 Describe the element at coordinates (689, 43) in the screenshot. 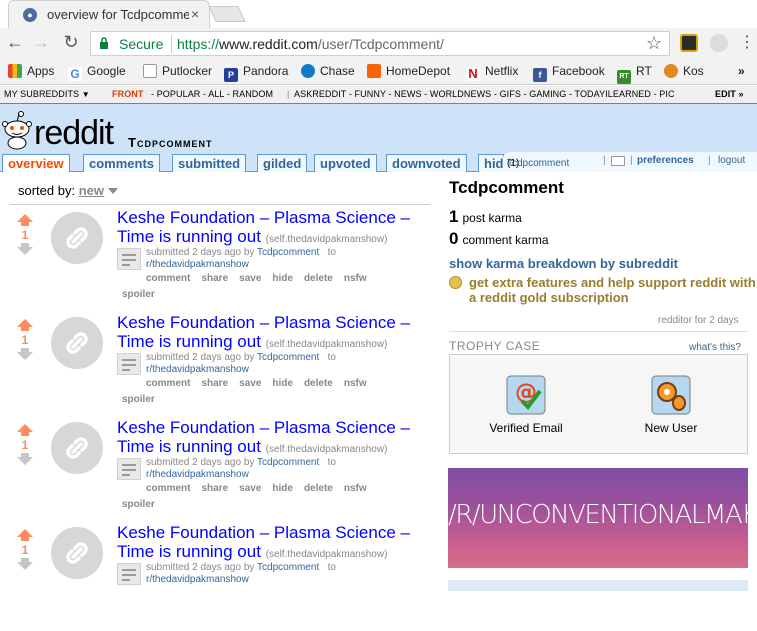

I see `extension-icon` at that location.